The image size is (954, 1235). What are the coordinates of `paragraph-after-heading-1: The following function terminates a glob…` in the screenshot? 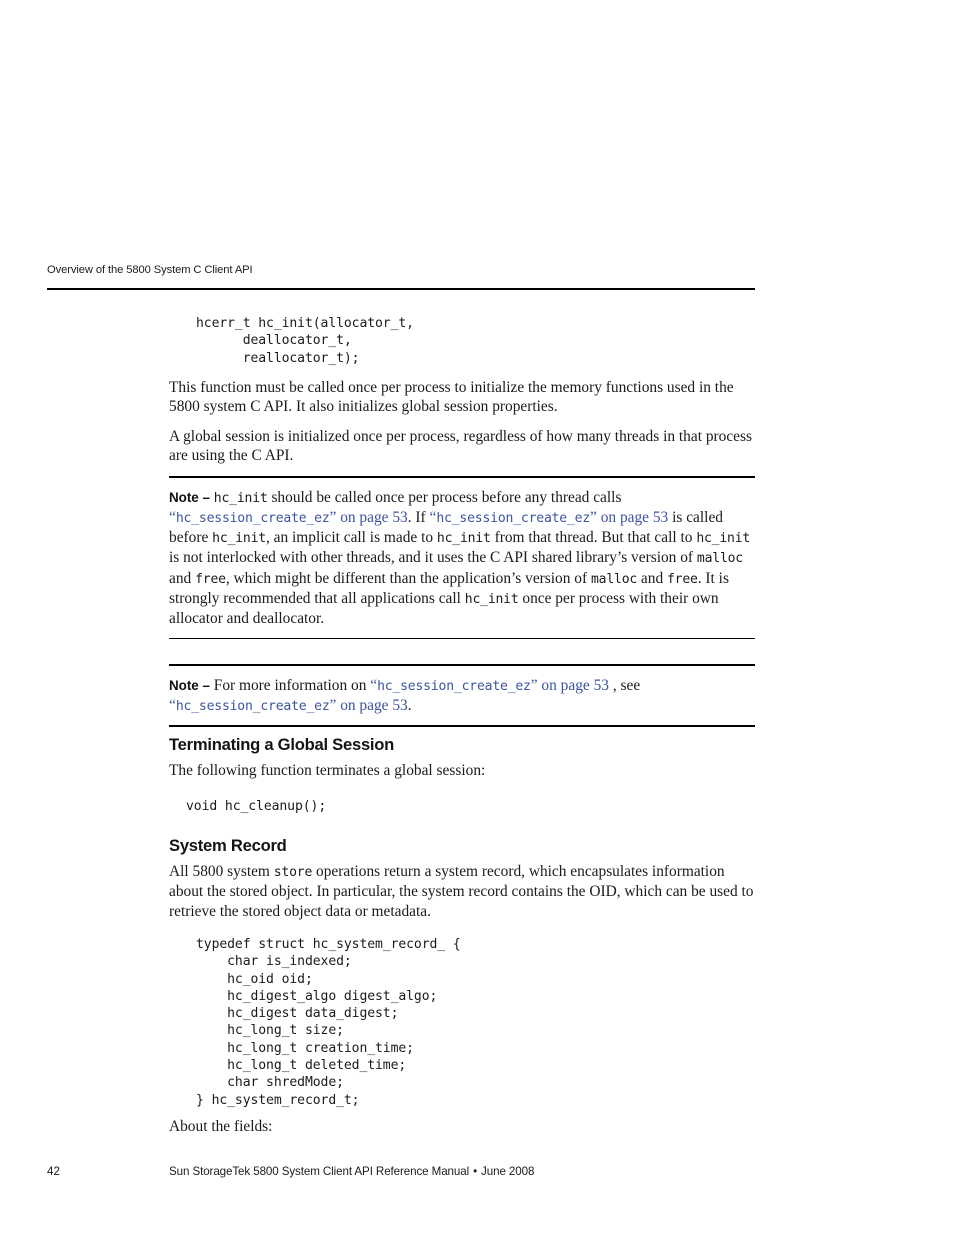 It's located at (462, 778).